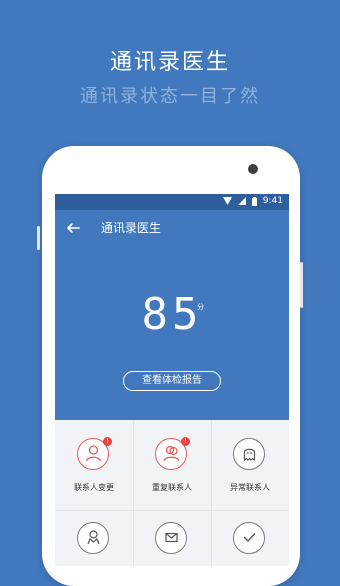 The height and width of the screenshot is (586, 340). I want to click on signal-icon, so click(241, 201).